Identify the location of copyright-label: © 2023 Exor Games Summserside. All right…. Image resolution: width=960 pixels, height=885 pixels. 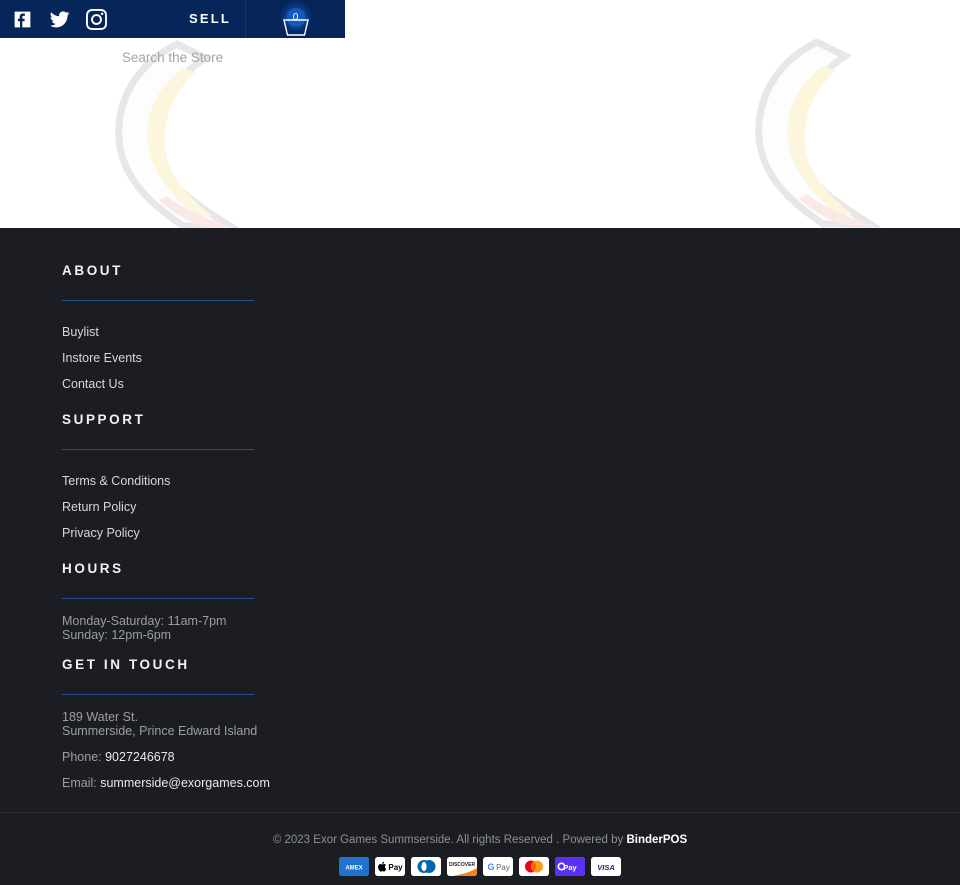
(449, 840).